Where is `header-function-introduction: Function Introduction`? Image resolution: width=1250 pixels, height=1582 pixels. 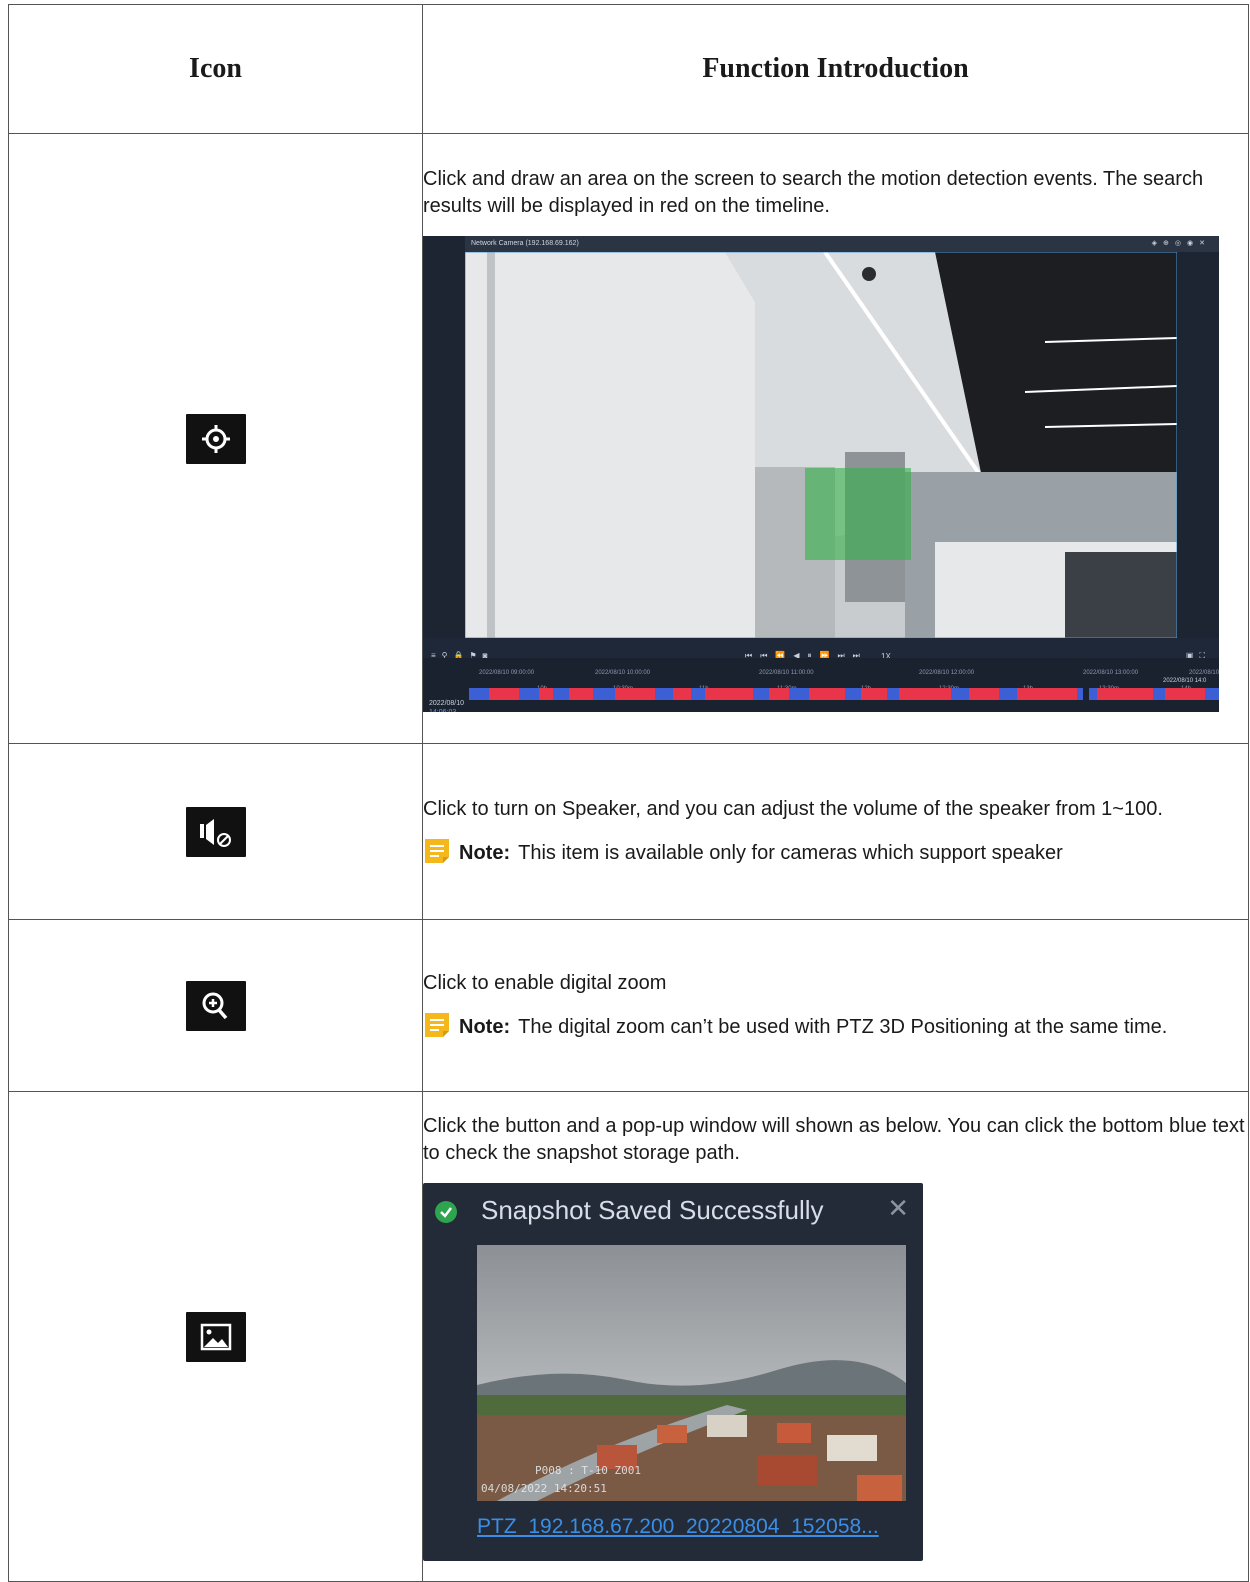 header-function-introduction: Function Introduction is located at coordinates (835, 69).